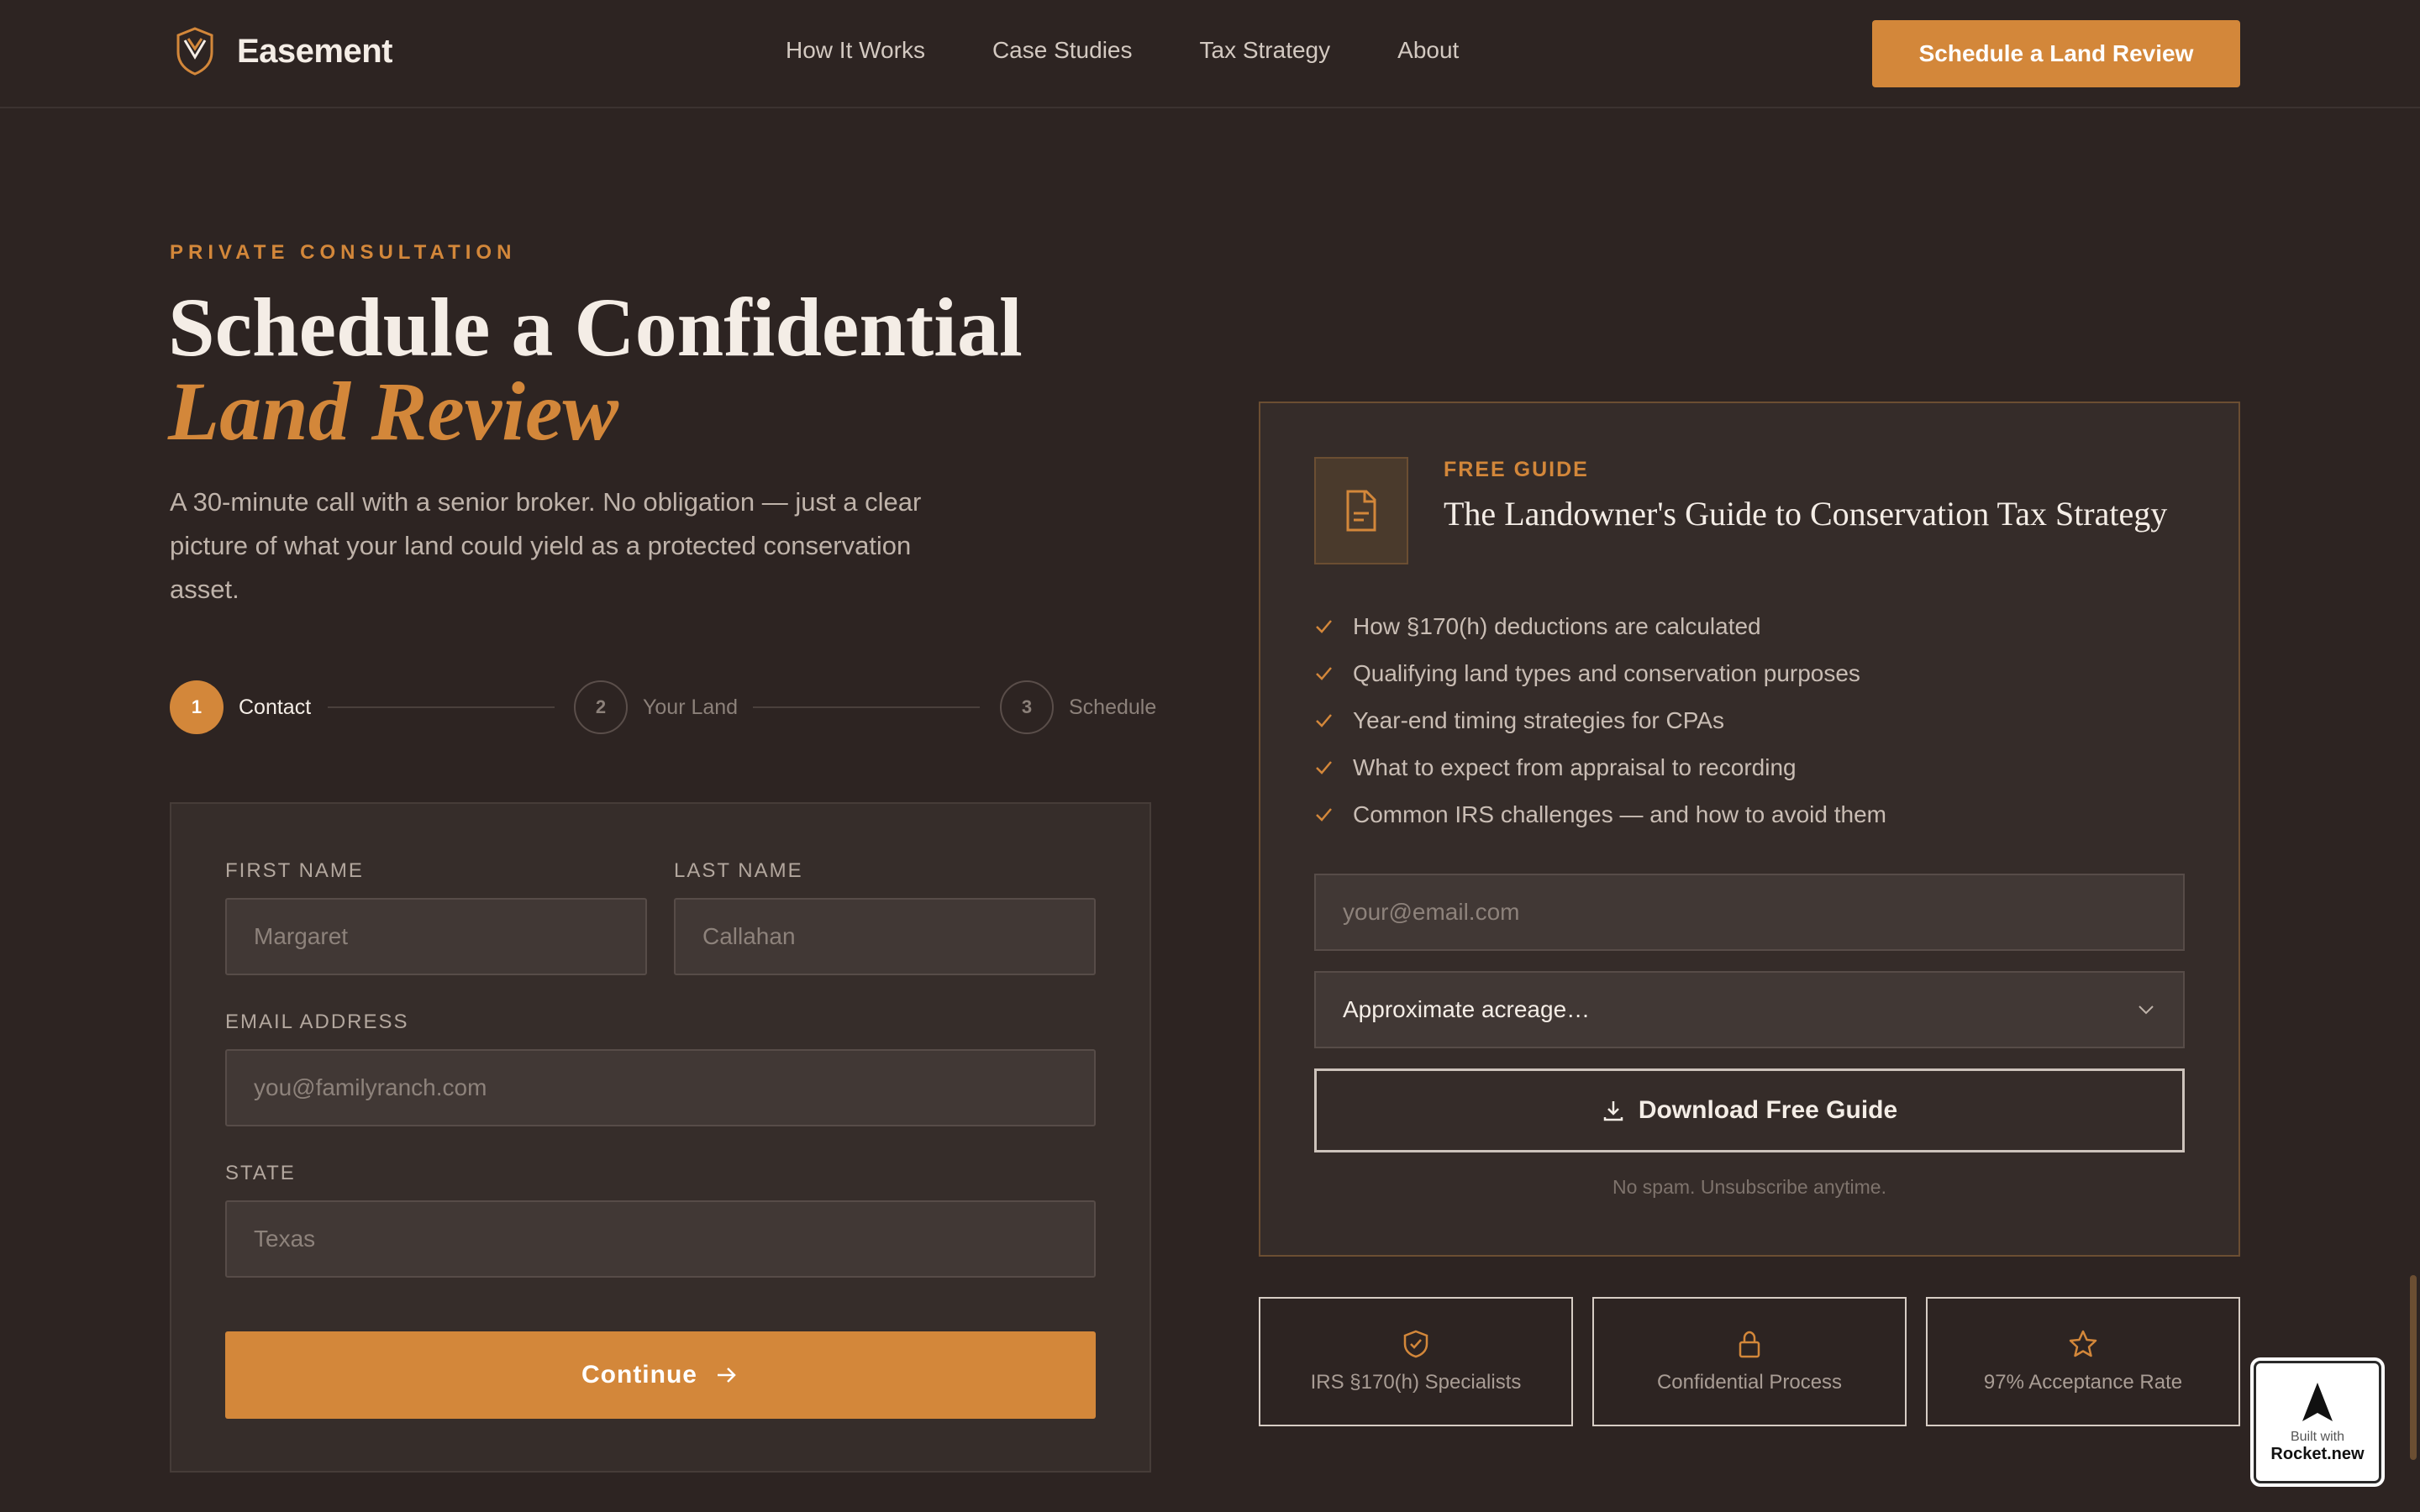  Describe the element at coordinates (601, 707) in the screenshot. I see `step-number: 2` at that location.